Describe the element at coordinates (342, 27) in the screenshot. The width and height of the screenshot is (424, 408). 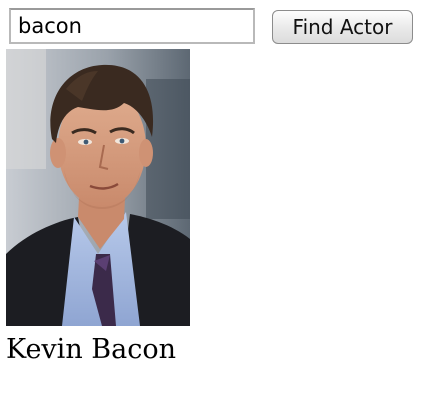
I see `find-actor-button: Find Actor` at that location.